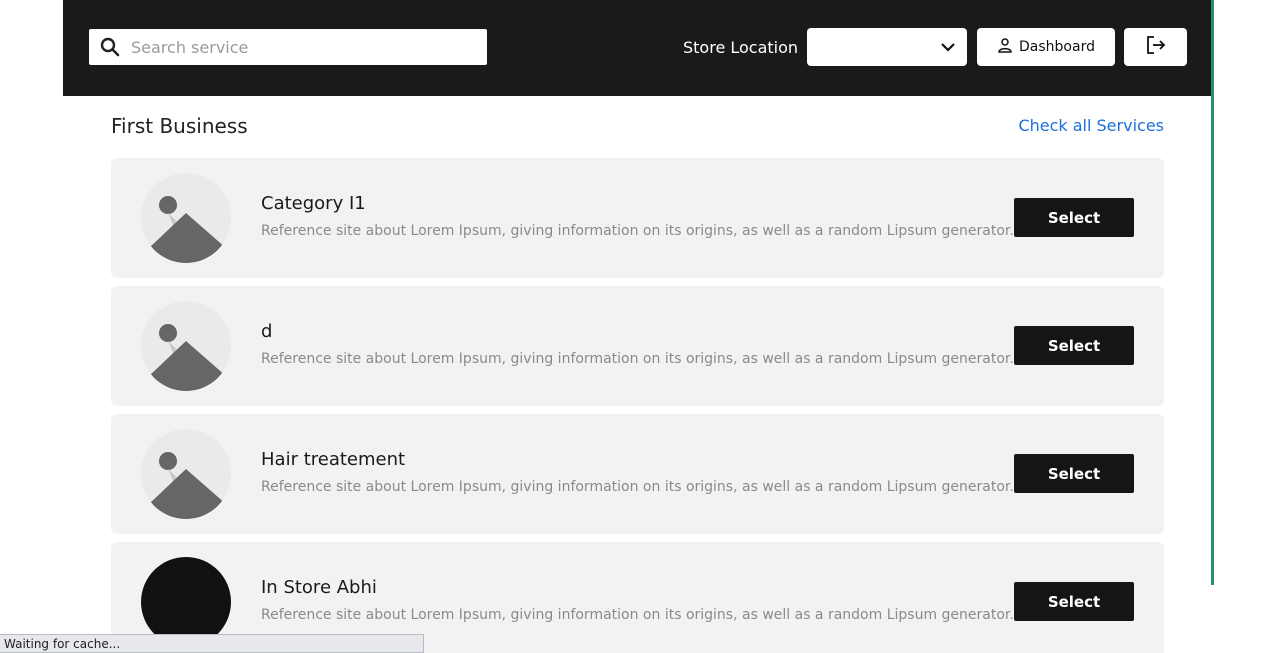 The height and width of the screenshot is (653, 1279). I want to click on check-all-services-link: Check all Services, so click(1091, 125).